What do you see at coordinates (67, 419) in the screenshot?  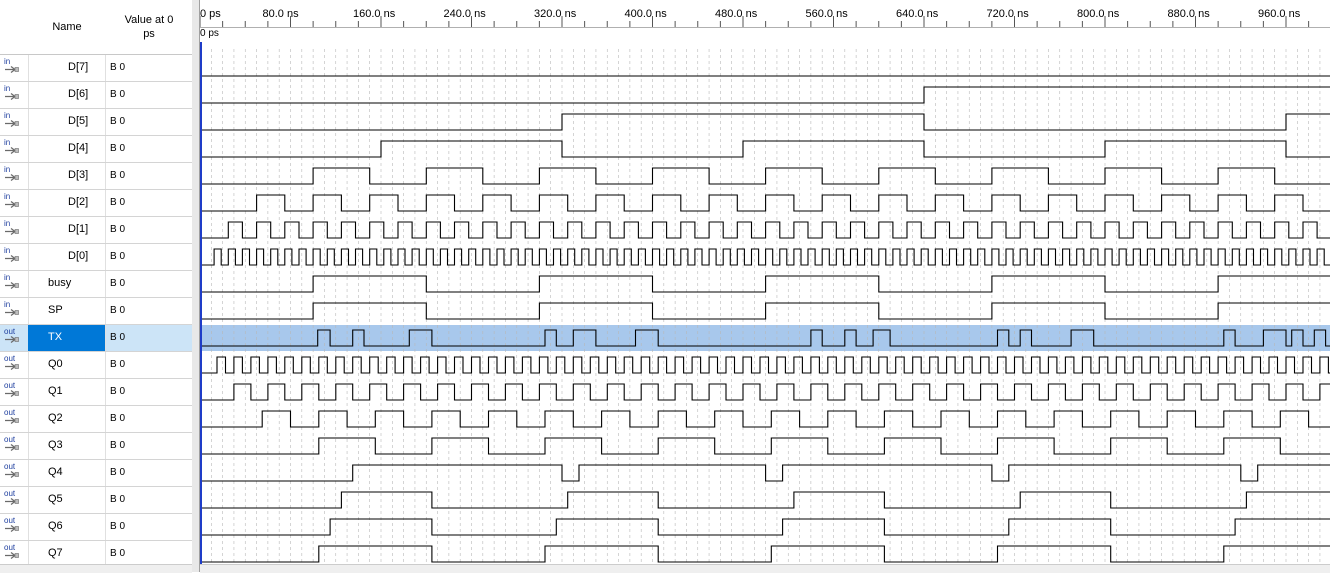 I see `signal-name-cell: Q2` at bounding box center [67, 419].